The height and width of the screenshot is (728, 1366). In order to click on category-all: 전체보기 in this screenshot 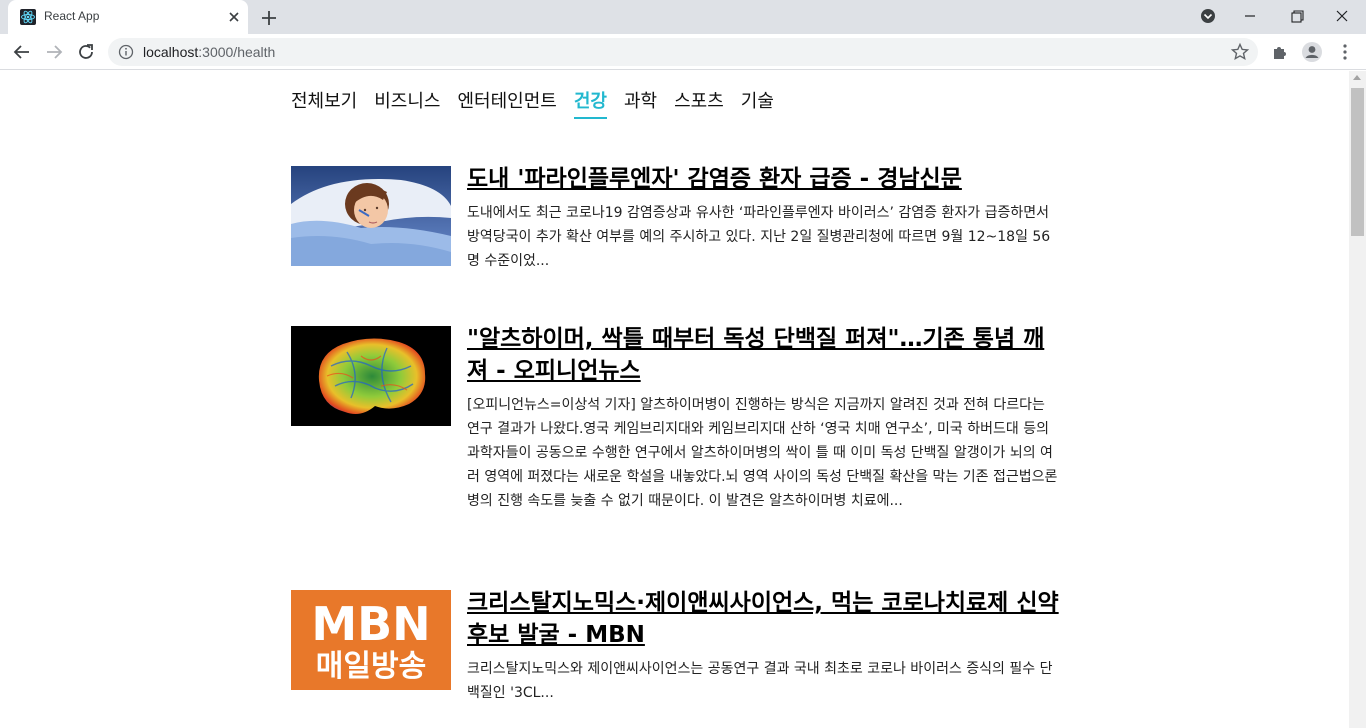, I will do `click(324, 103)`.